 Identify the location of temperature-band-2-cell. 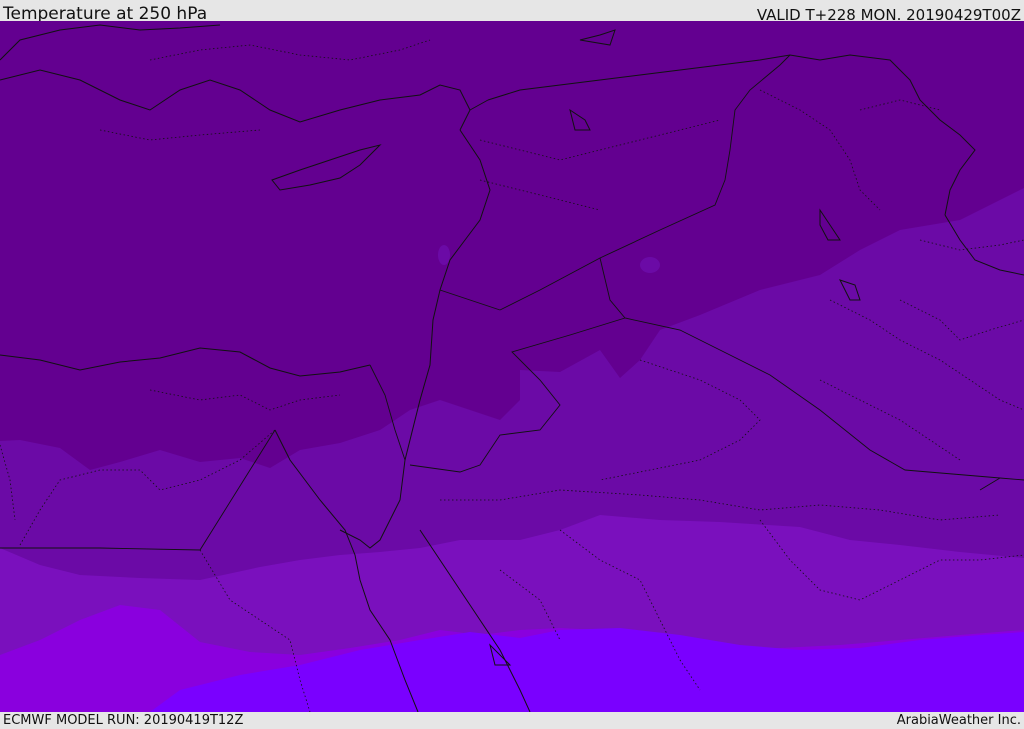
(650, 265).